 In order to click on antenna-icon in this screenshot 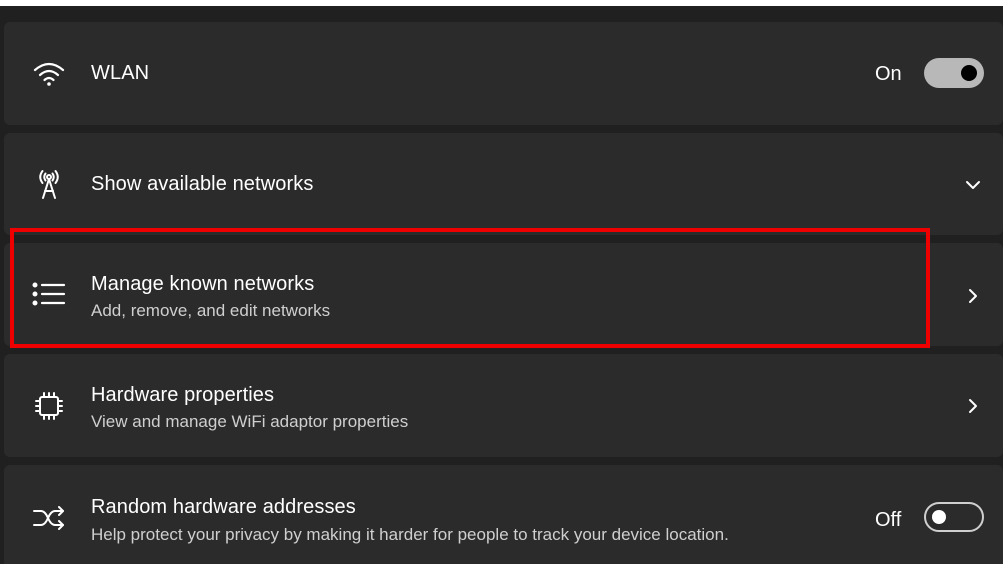, I will do `click(49, 184)`.